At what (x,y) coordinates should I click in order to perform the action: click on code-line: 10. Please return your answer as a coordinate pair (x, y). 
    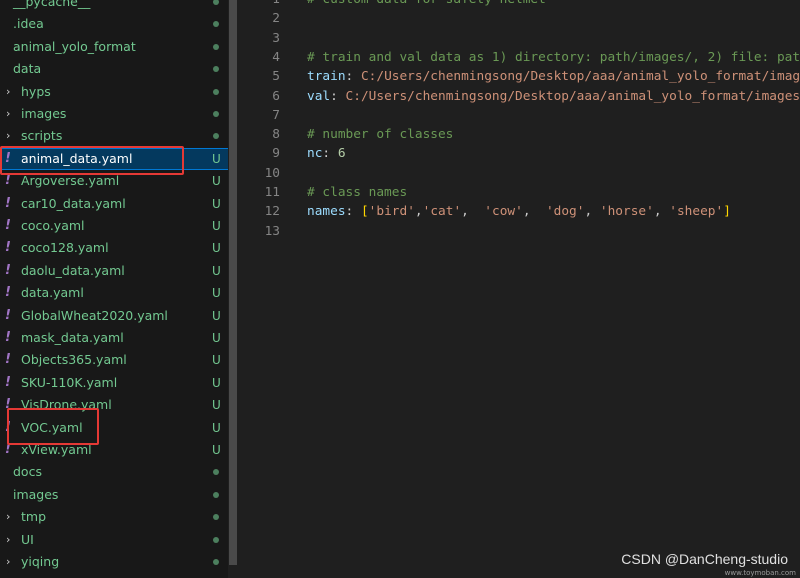
    Looking at the image, I should click on (519, 173).